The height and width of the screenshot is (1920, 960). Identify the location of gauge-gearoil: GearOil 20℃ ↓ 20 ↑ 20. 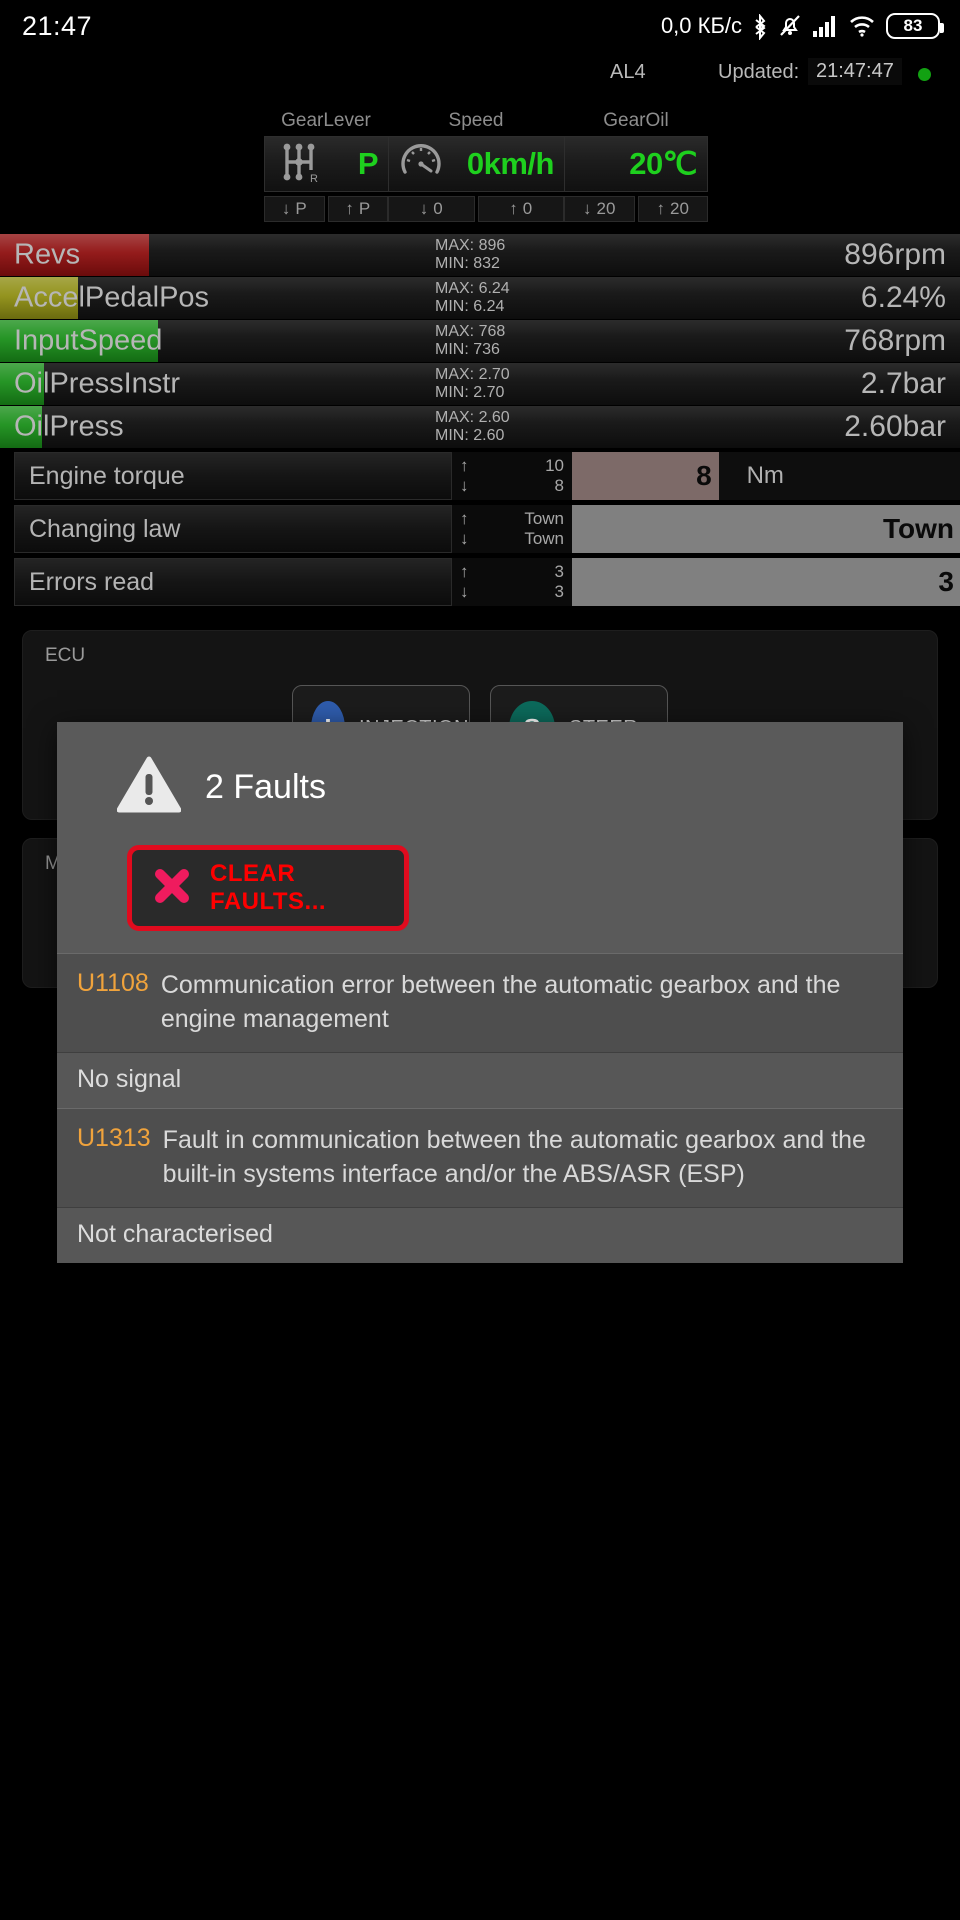
(636, 166).